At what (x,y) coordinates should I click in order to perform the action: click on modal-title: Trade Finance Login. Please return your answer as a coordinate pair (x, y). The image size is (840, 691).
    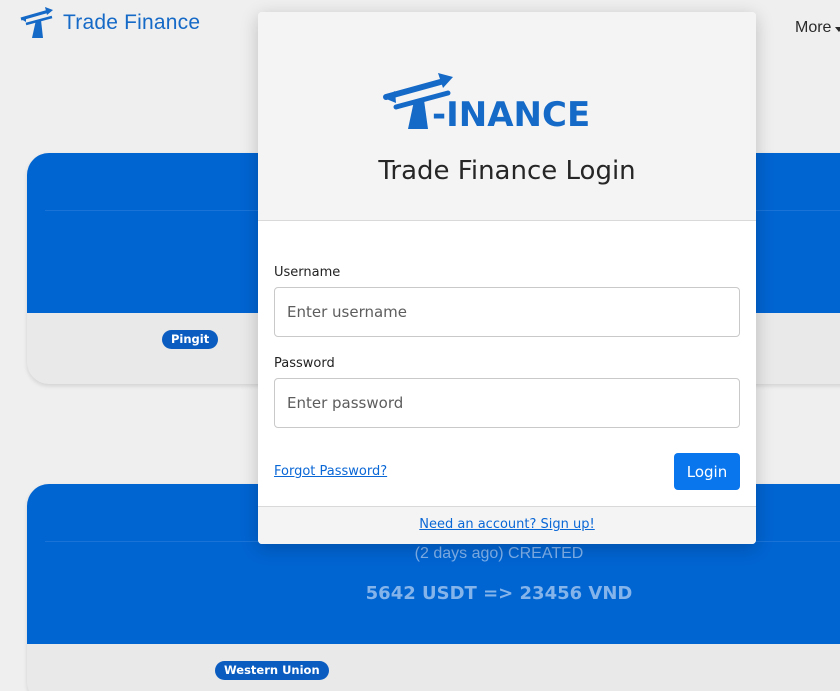
    Looking at the image, I should click on (507, 171).